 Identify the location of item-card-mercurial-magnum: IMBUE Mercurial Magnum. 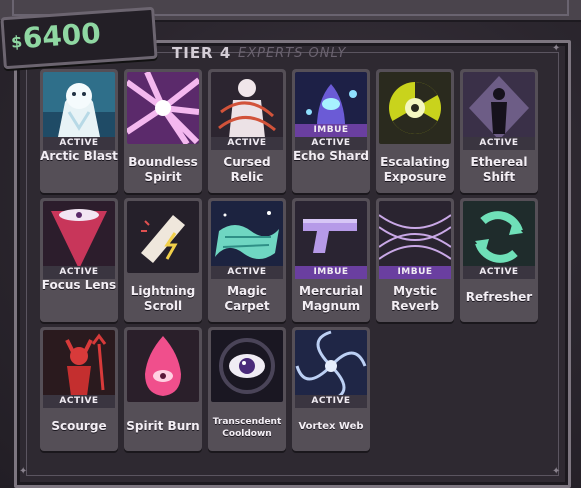
(331, 260).